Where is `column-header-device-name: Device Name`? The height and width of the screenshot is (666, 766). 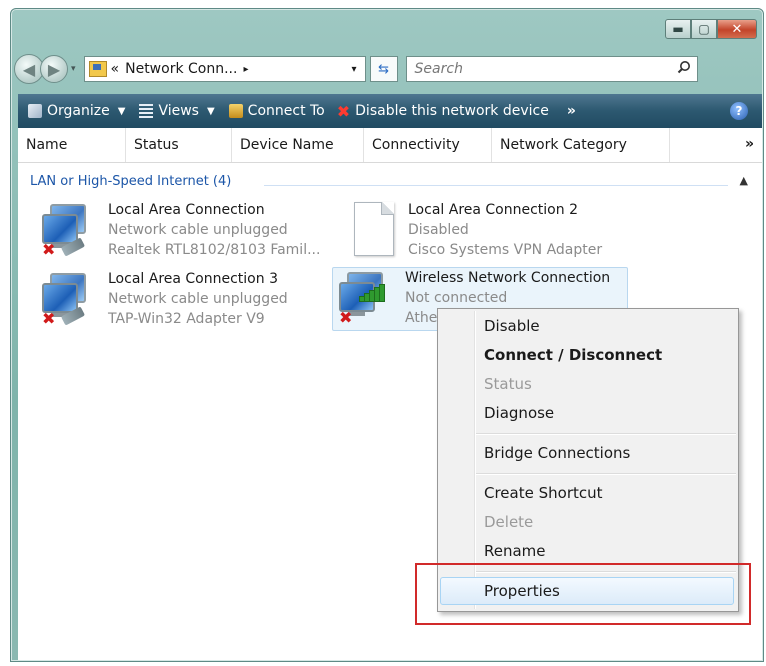 column-header-device-name: Device Name is located at coordinates (298, 145).